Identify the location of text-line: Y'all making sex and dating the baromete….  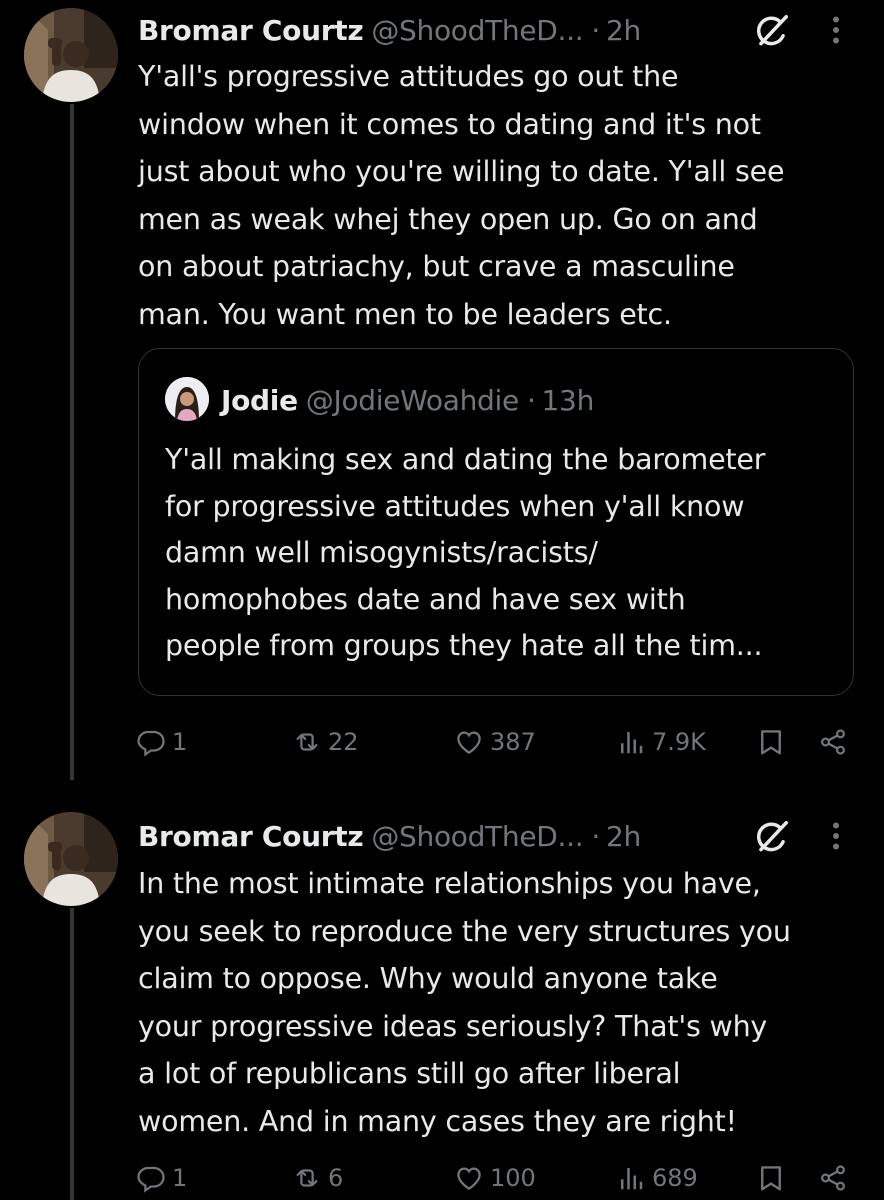
(465, 459).